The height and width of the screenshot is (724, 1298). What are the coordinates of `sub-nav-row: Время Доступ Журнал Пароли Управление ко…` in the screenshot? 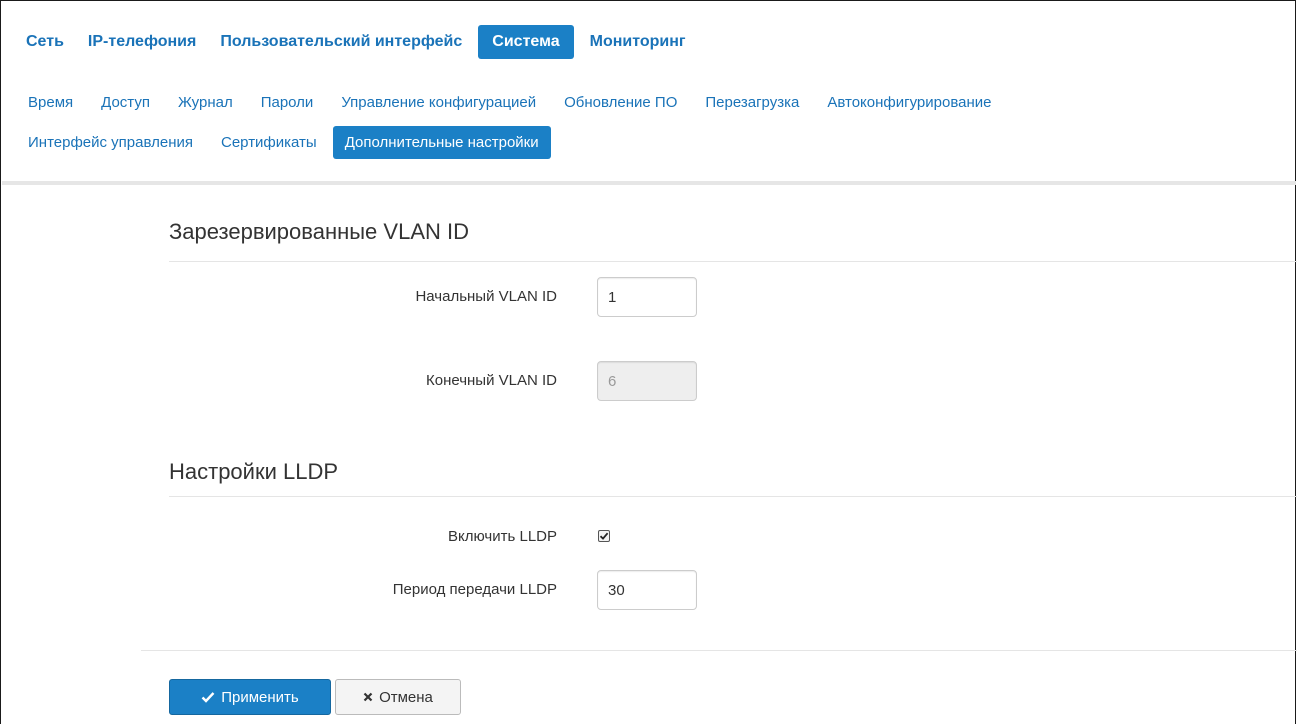 It's located at (650, 102).